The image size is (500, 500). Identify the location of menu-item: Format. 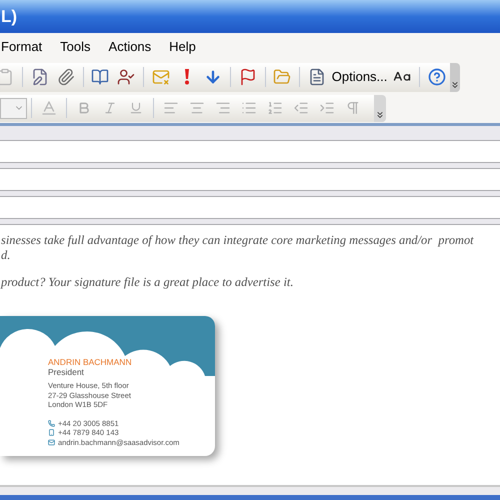
(21, 47).